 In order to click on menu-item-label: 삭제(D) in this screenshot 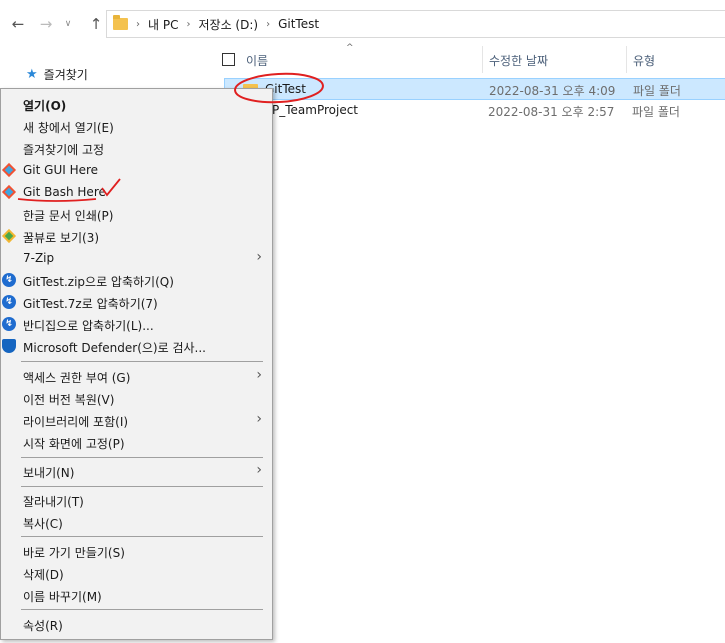, I will do `click(43, 575)`.